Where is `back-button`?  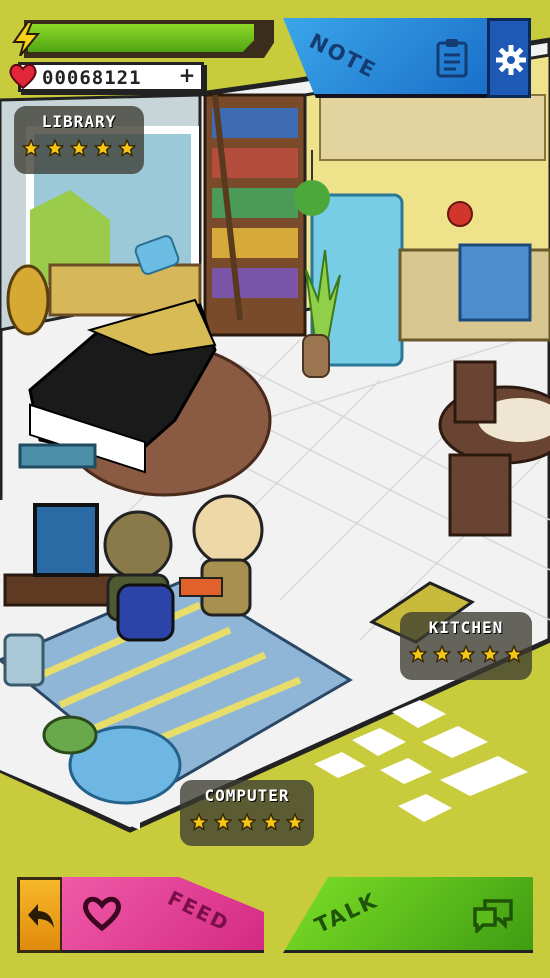 back-button is located at coordinates (40, 915).